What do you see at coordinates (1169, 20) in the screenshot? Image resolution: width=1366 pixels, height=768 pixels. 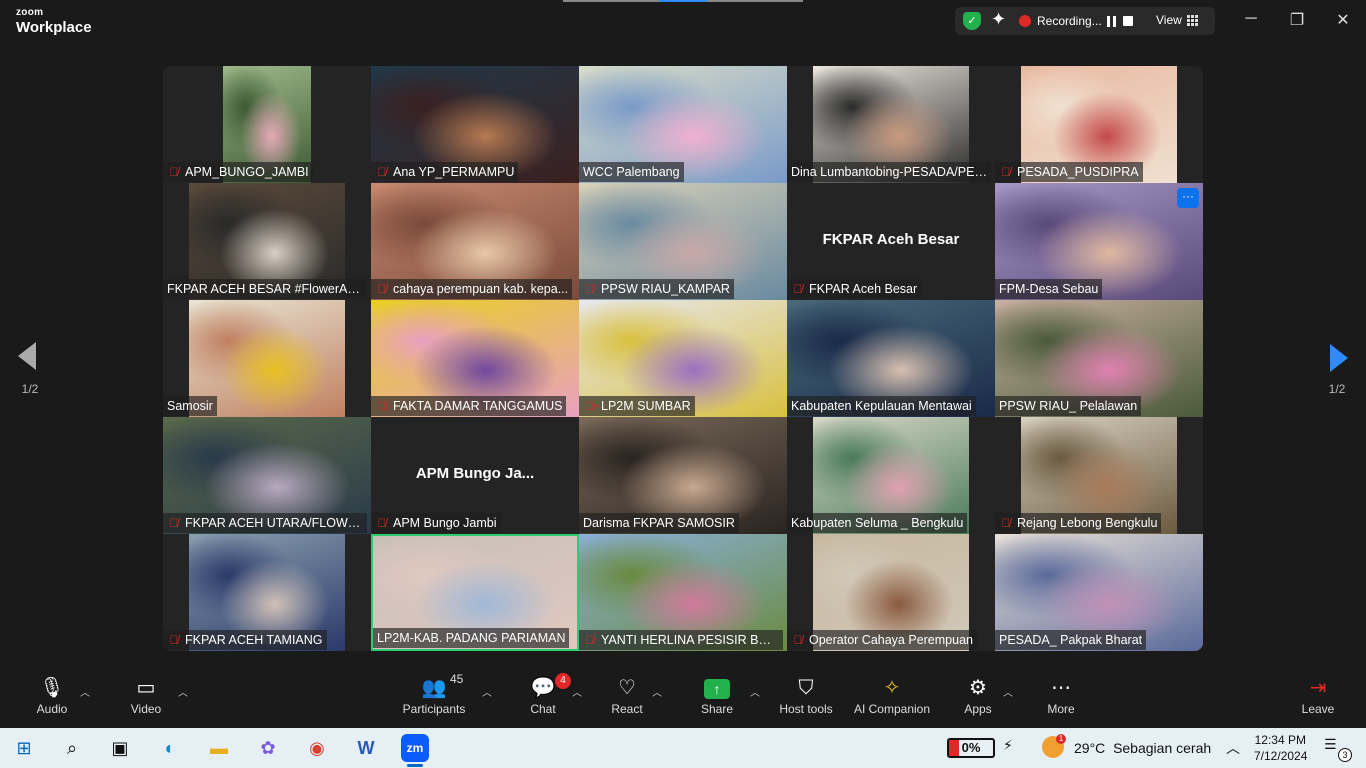 I see `view-button: View` at bounding box center [1169, 20].